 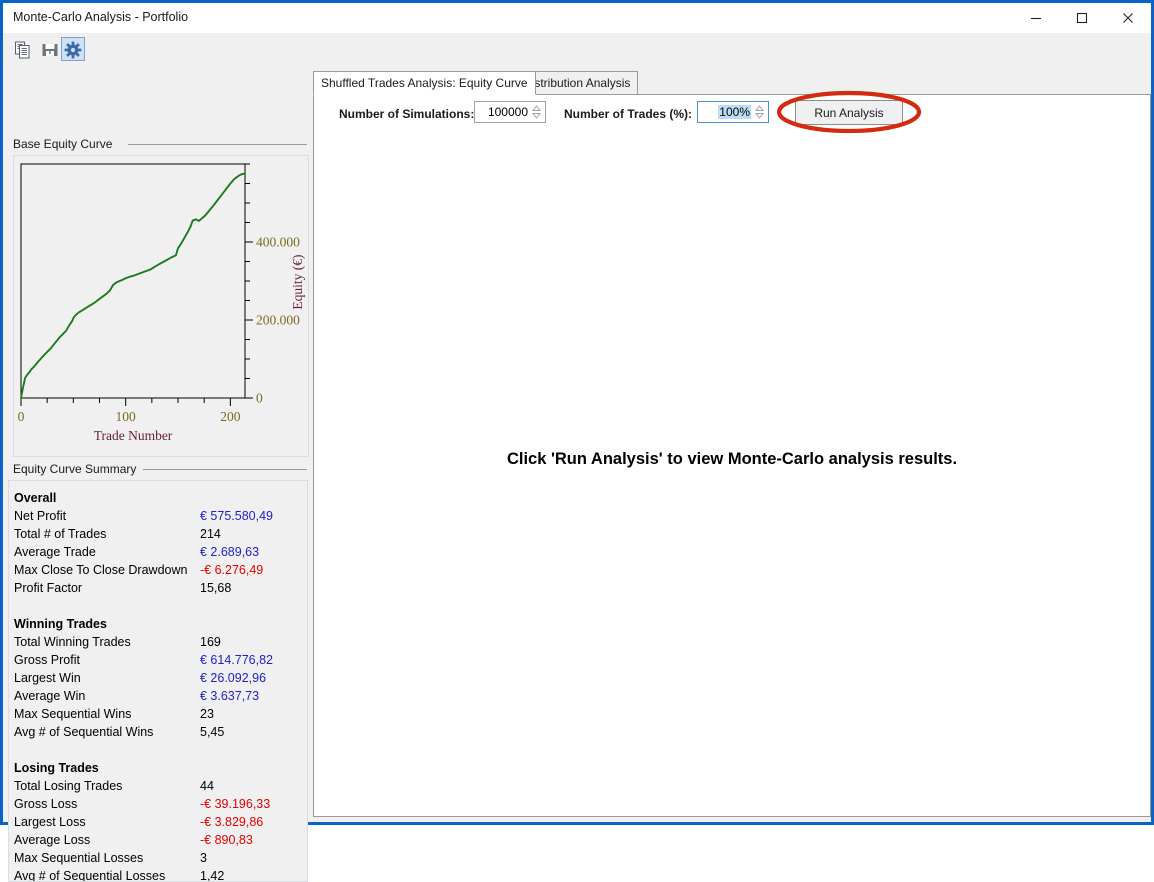 I want to click on y-axis-title: Equity (€), so click(x=297, y=281).